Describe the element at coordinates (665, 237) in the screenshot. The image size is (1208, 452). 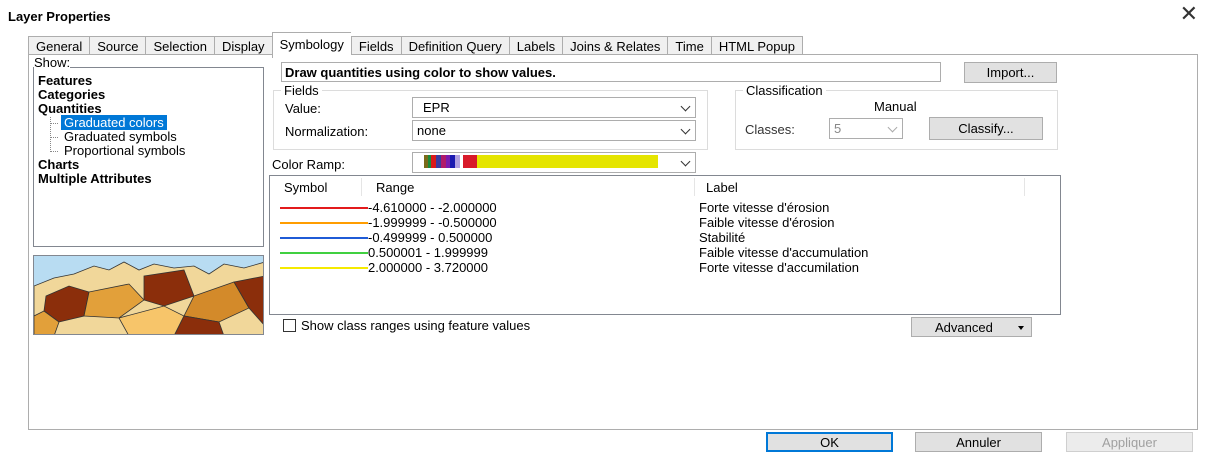
I see `table-row: -0.499999 - 0.500000 Stabilité` at that location.